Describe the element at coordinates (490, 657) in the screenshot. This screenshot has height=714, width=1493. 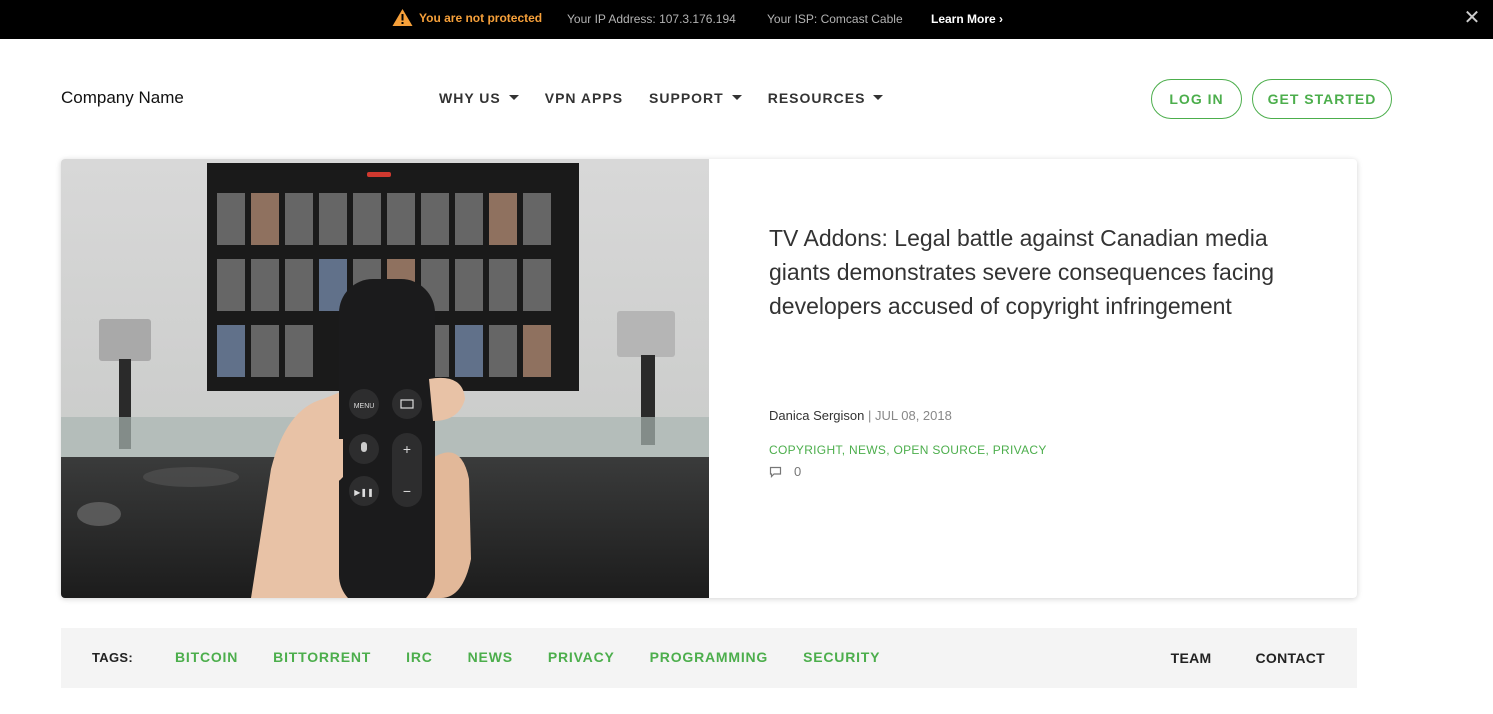
I see `tag-news: NEWS` at that location.